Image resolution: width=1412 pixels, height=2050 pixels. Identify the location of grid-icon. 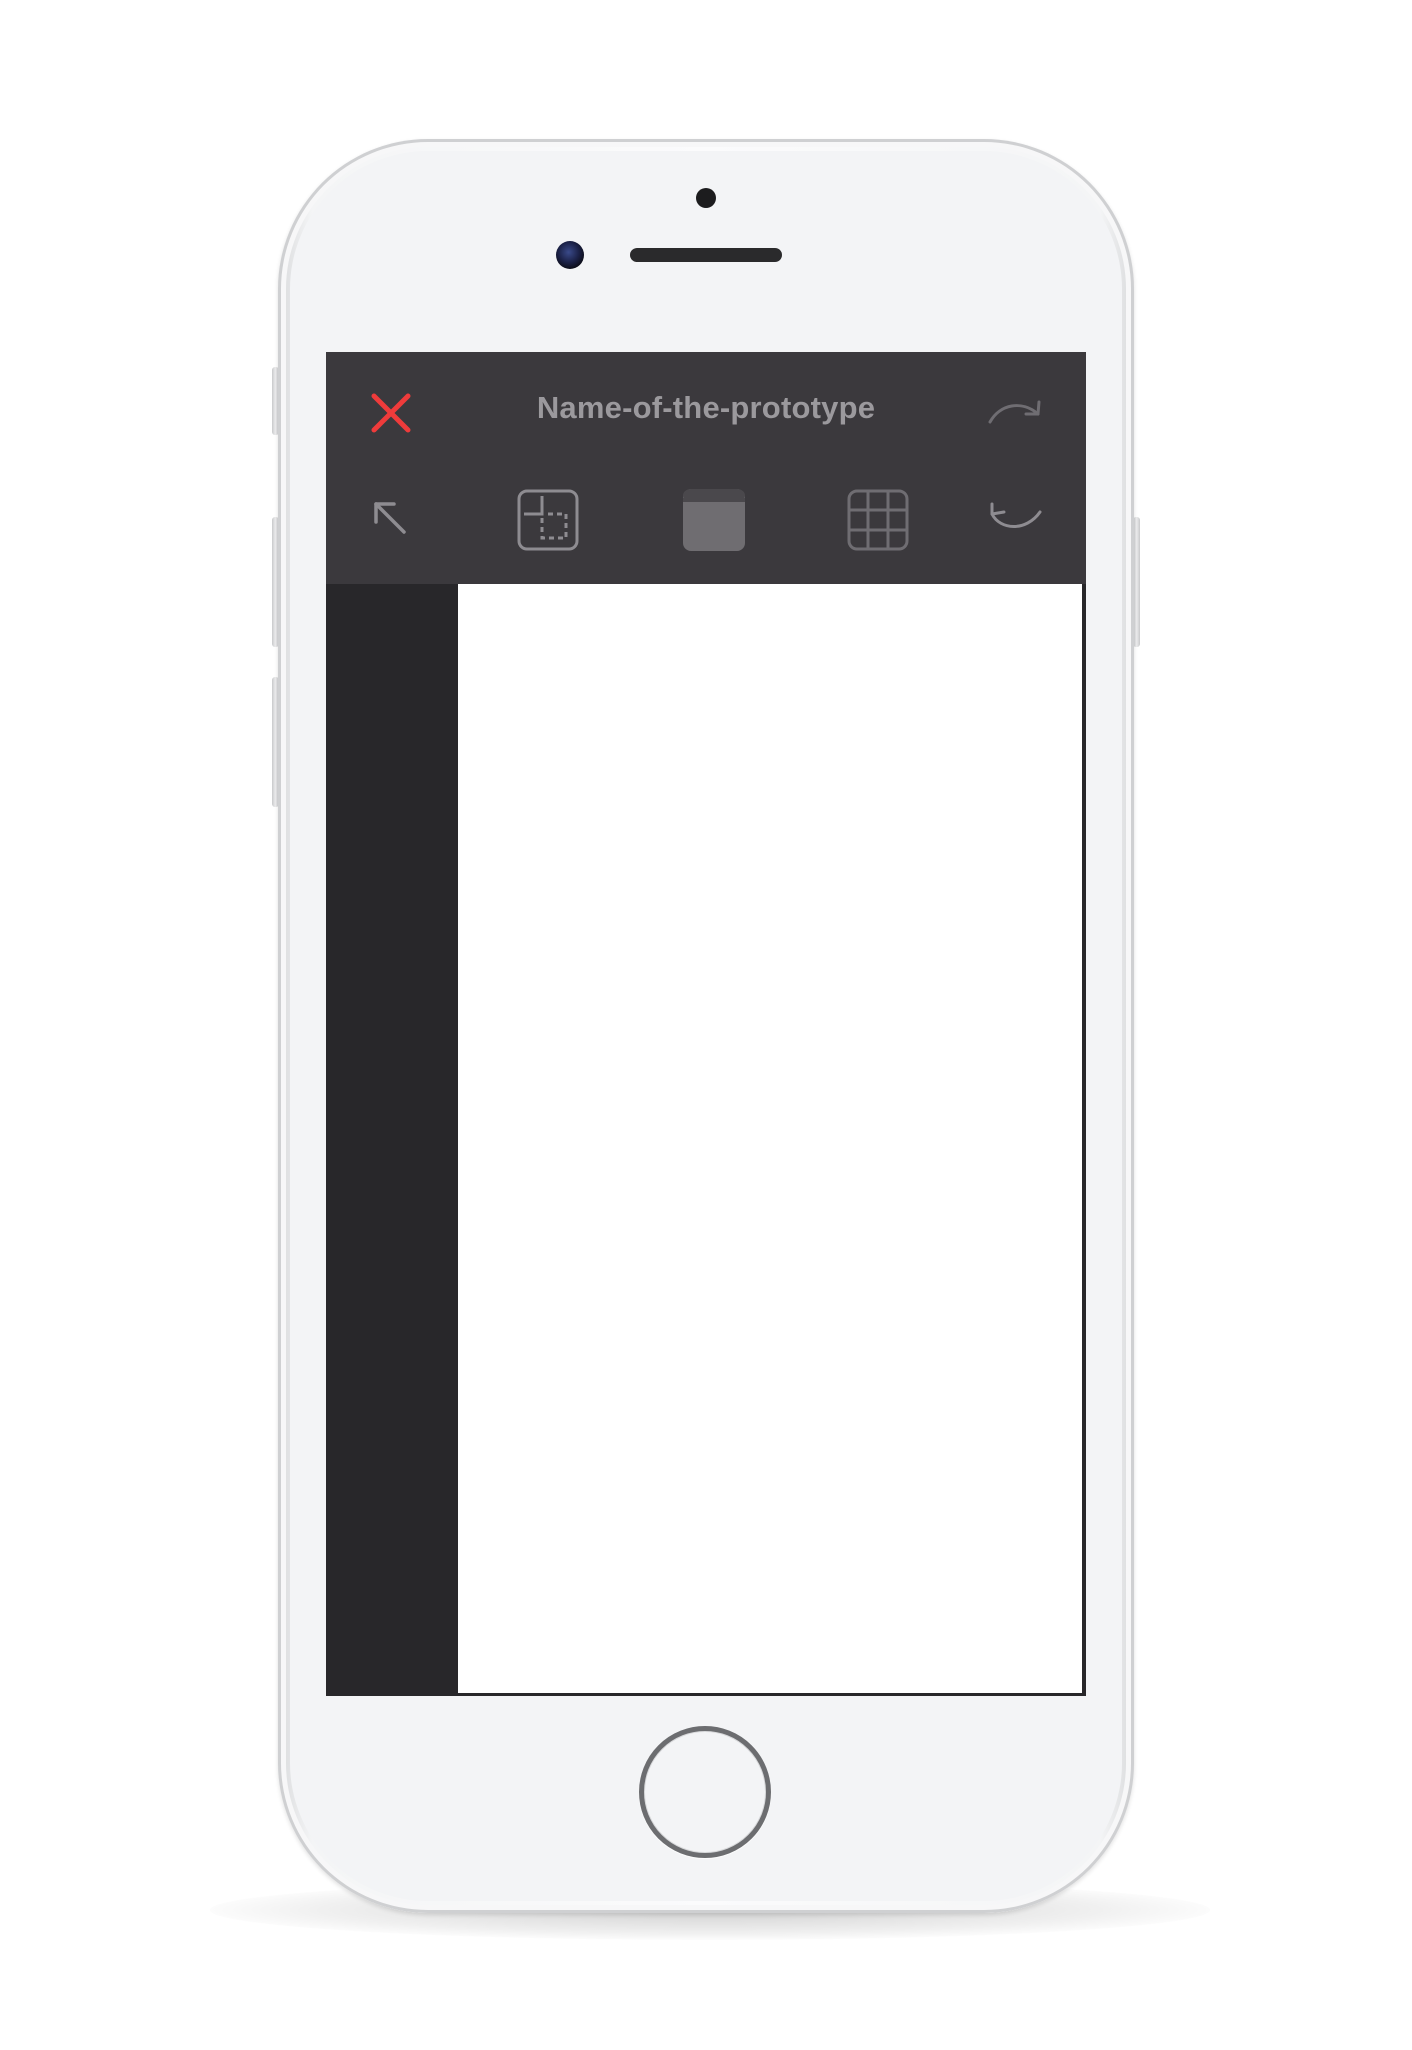
(878, 520).